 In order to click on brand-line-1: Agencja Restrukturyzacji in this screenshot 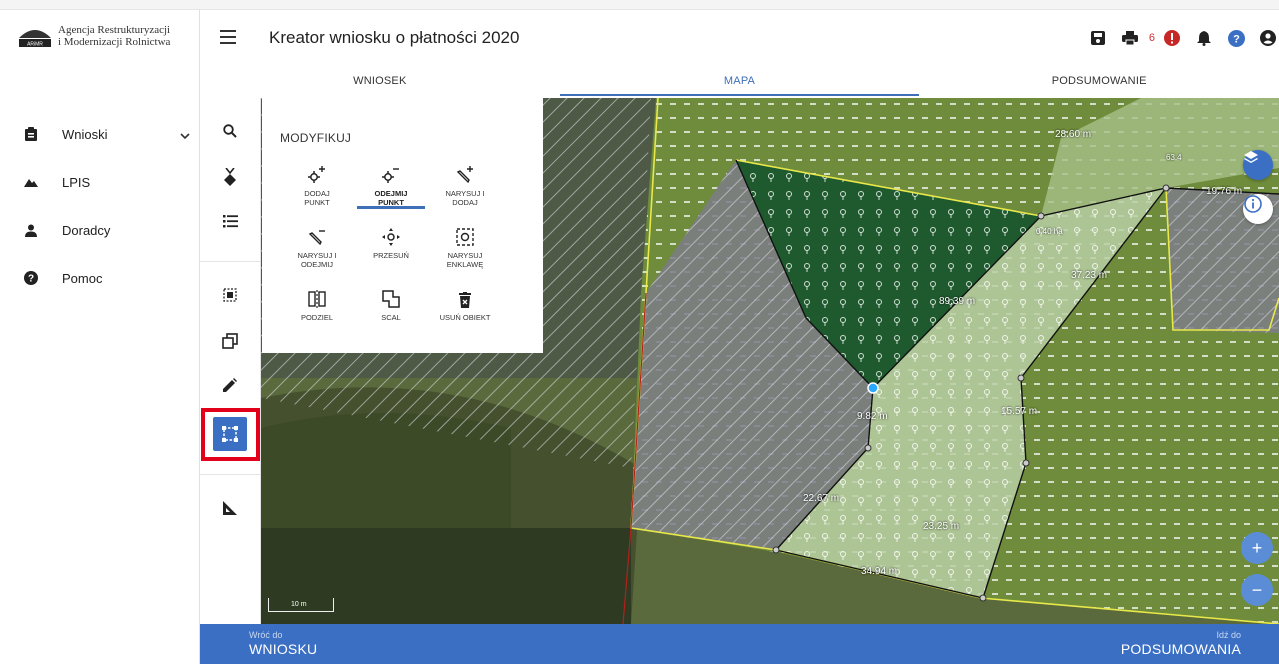, I will do `click(114, 30)`.